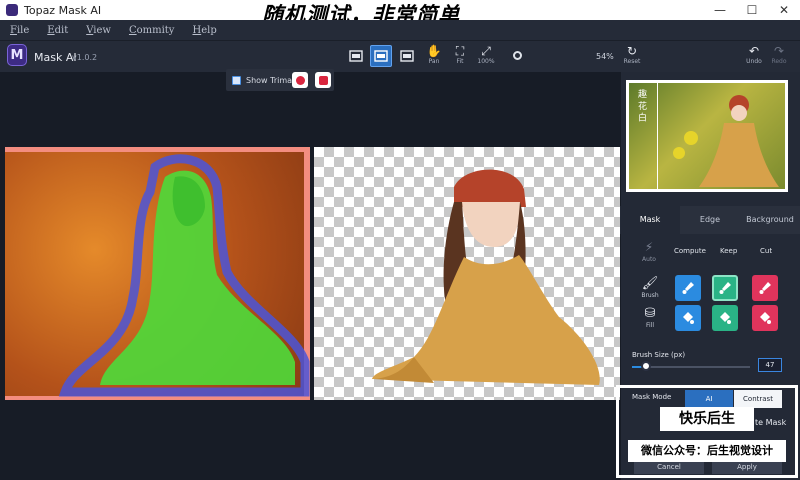 This screenshot has width=800, height=480. What do you see at coordinates (517, 55) in the screenshot?
I see `zoom-slider-handle` at bounding box center [517, 55].